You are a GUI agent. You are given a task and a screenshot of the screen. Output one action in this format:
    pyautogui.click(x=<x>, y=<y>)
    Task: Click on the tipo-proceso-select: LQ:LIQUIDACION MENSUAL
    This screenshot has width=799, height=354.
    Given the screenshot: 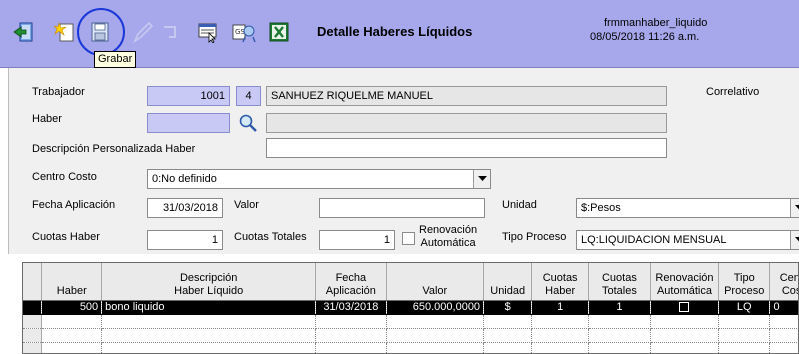 What is the action you would take?
    pyautogui.click(x=687, y=240)
    